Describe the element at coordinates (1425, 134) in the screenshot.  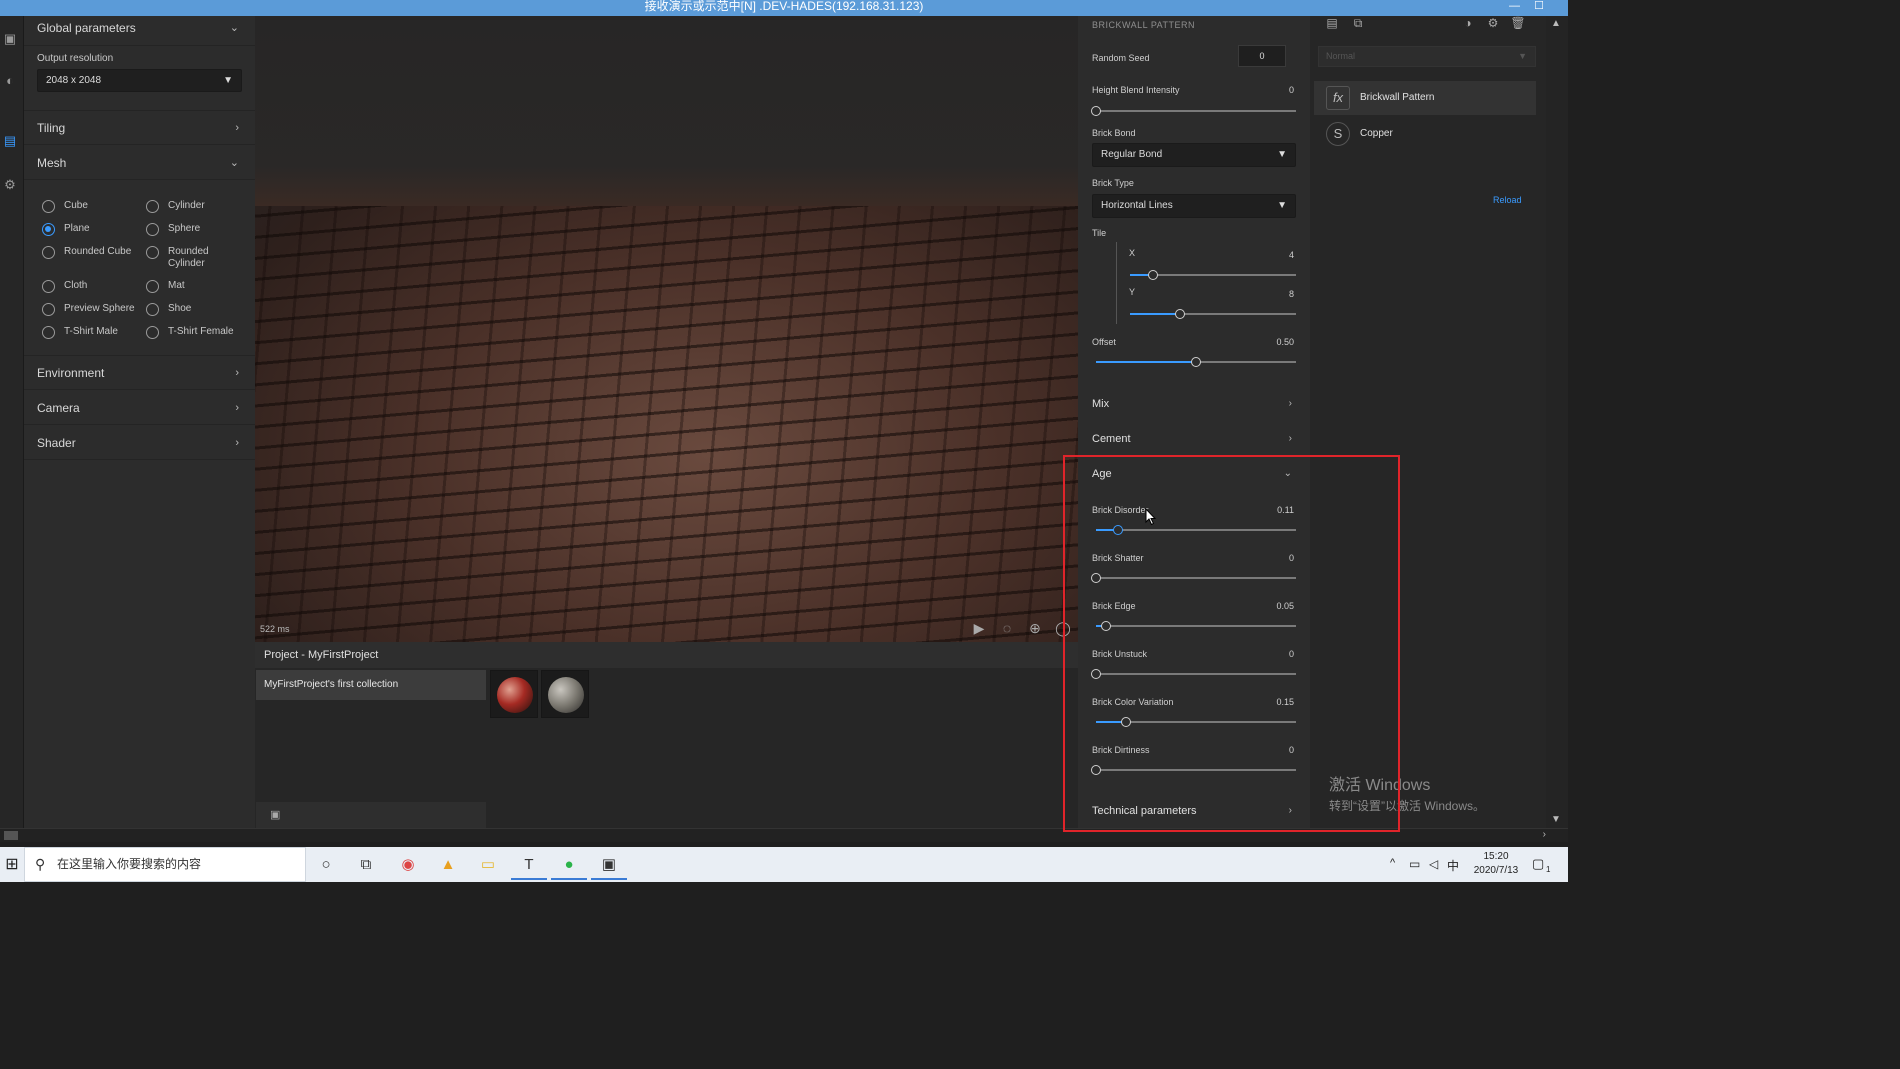
I see `layer-item-copper: S Copper` at that location.